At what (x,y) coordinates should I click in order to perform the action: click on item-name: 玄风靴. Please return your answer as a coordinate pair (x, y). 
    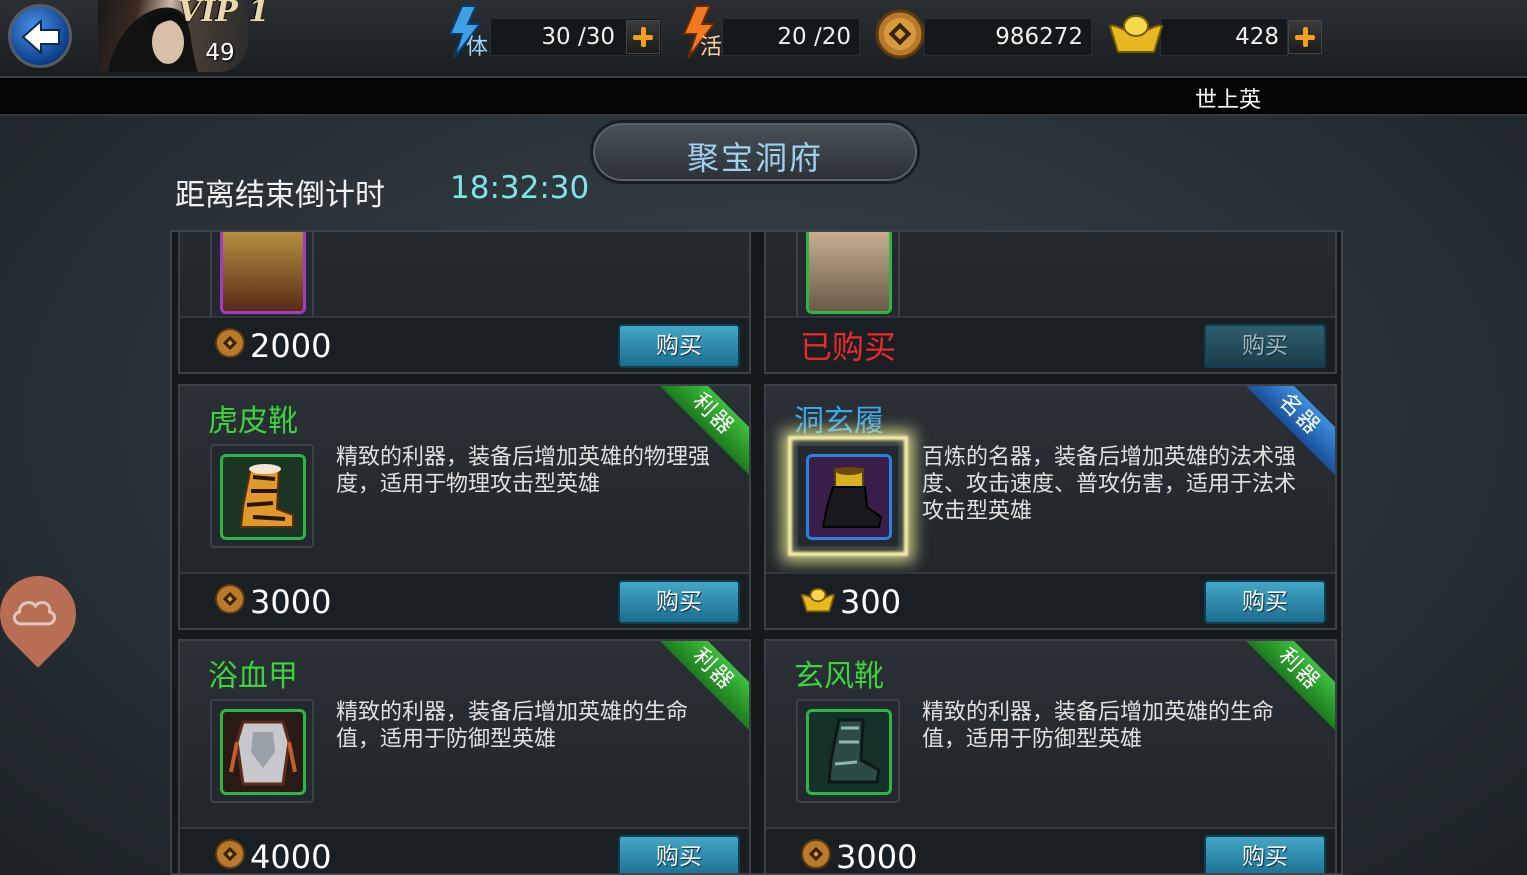
    Looking at the image, I should click on (839, 676).